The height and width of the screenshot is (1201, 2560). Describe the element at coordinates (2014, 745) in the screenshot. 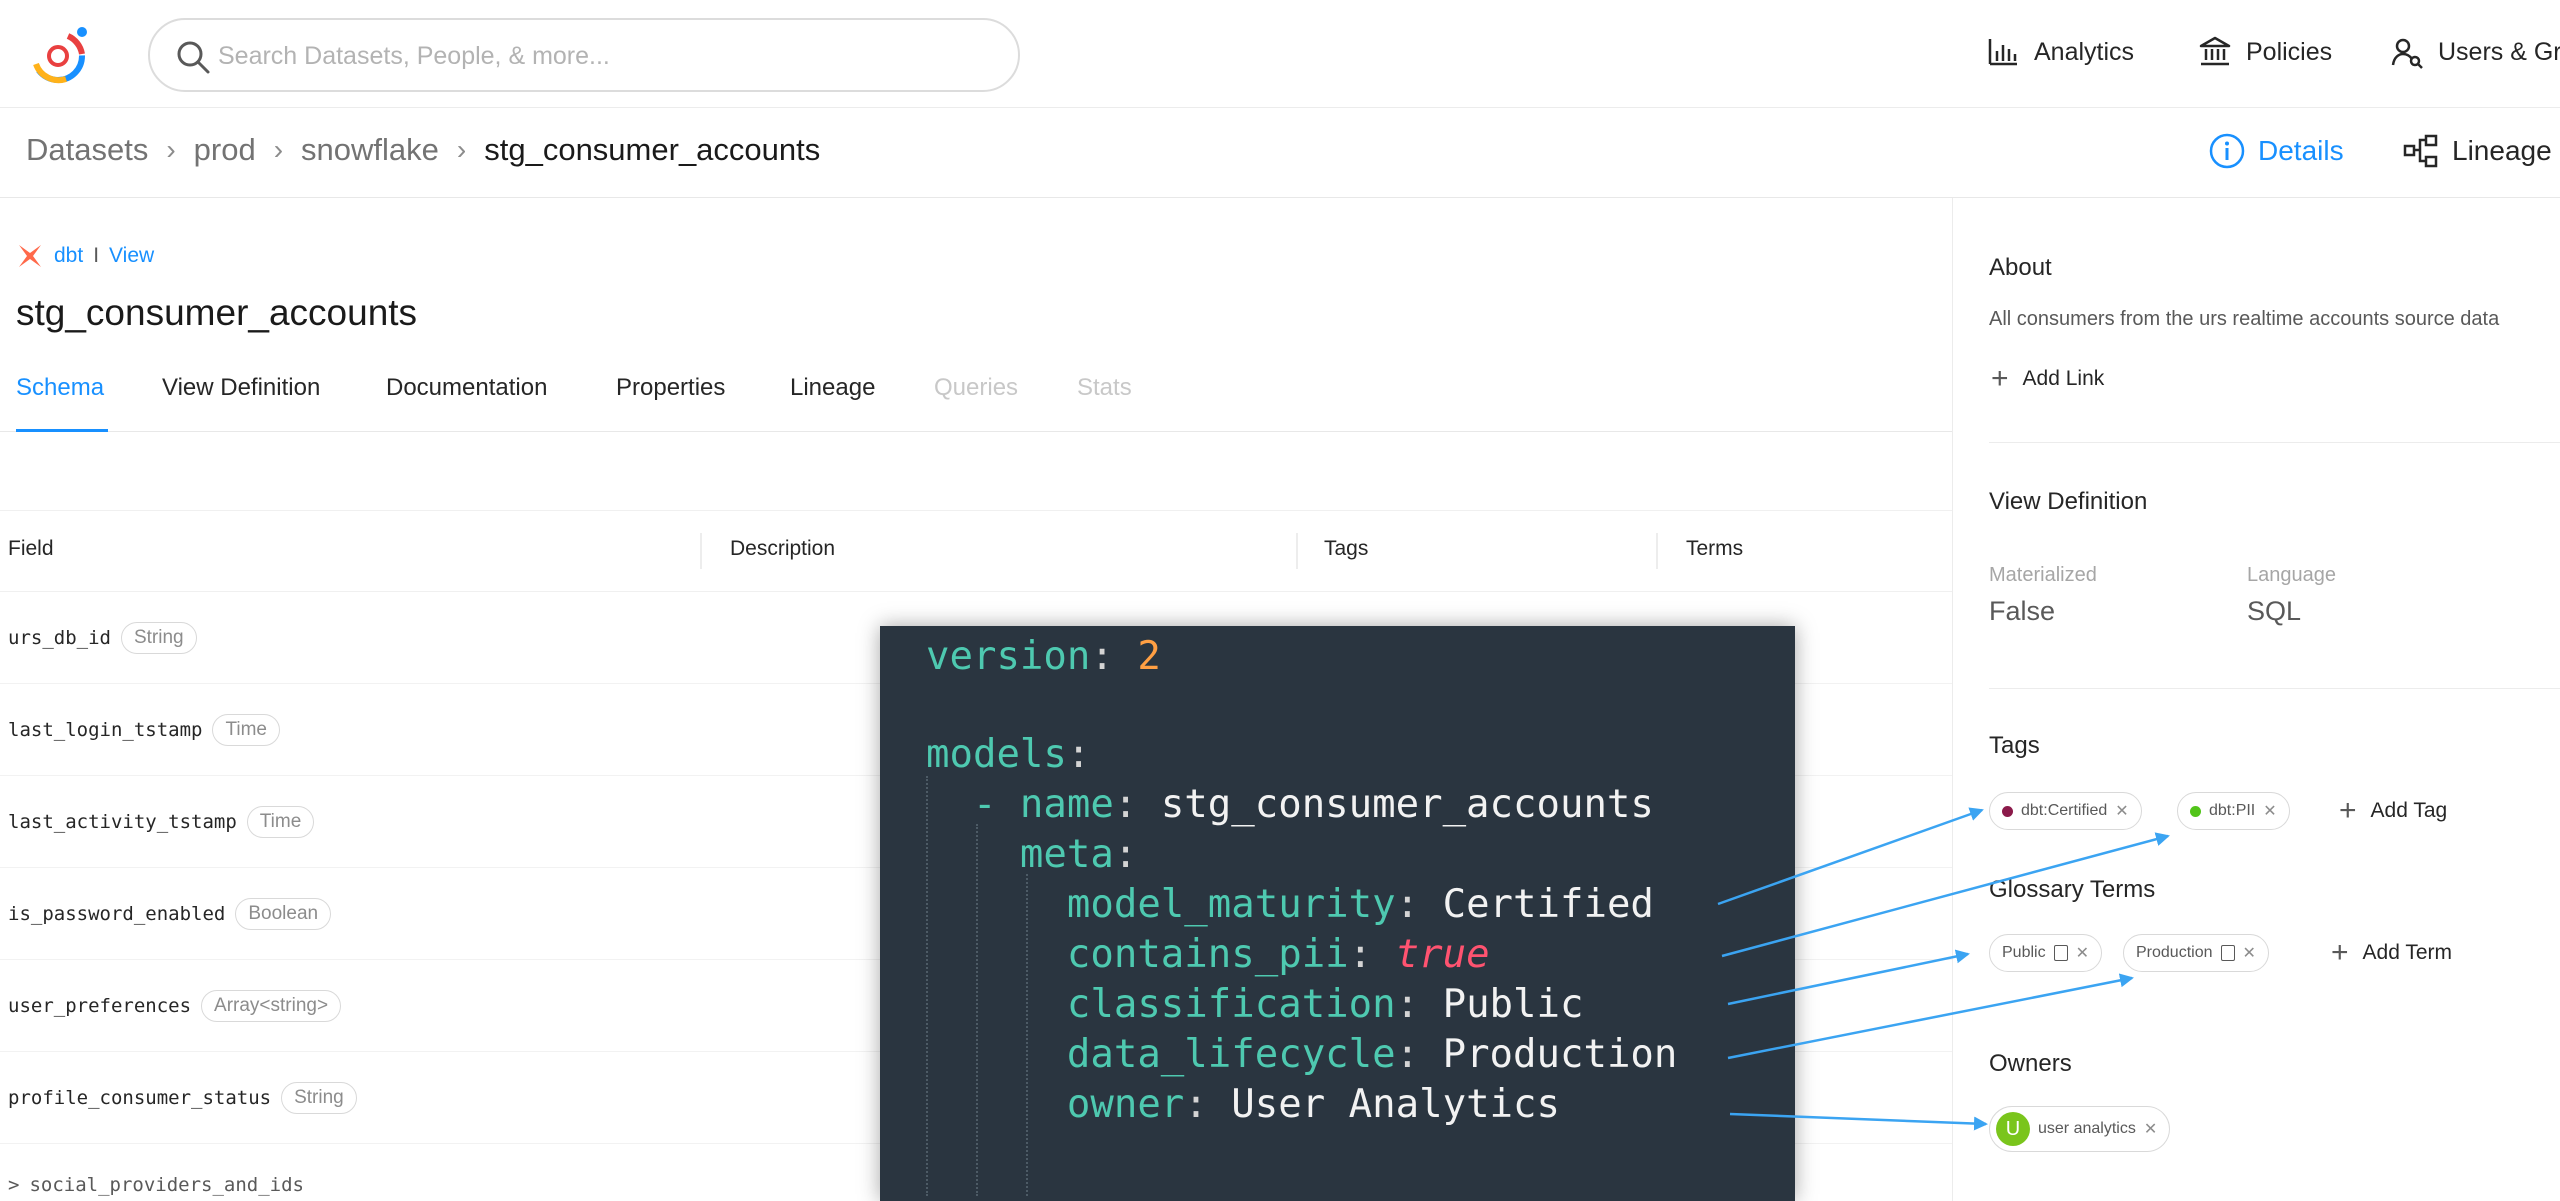

I see `tags-heading: Tags` at that location.